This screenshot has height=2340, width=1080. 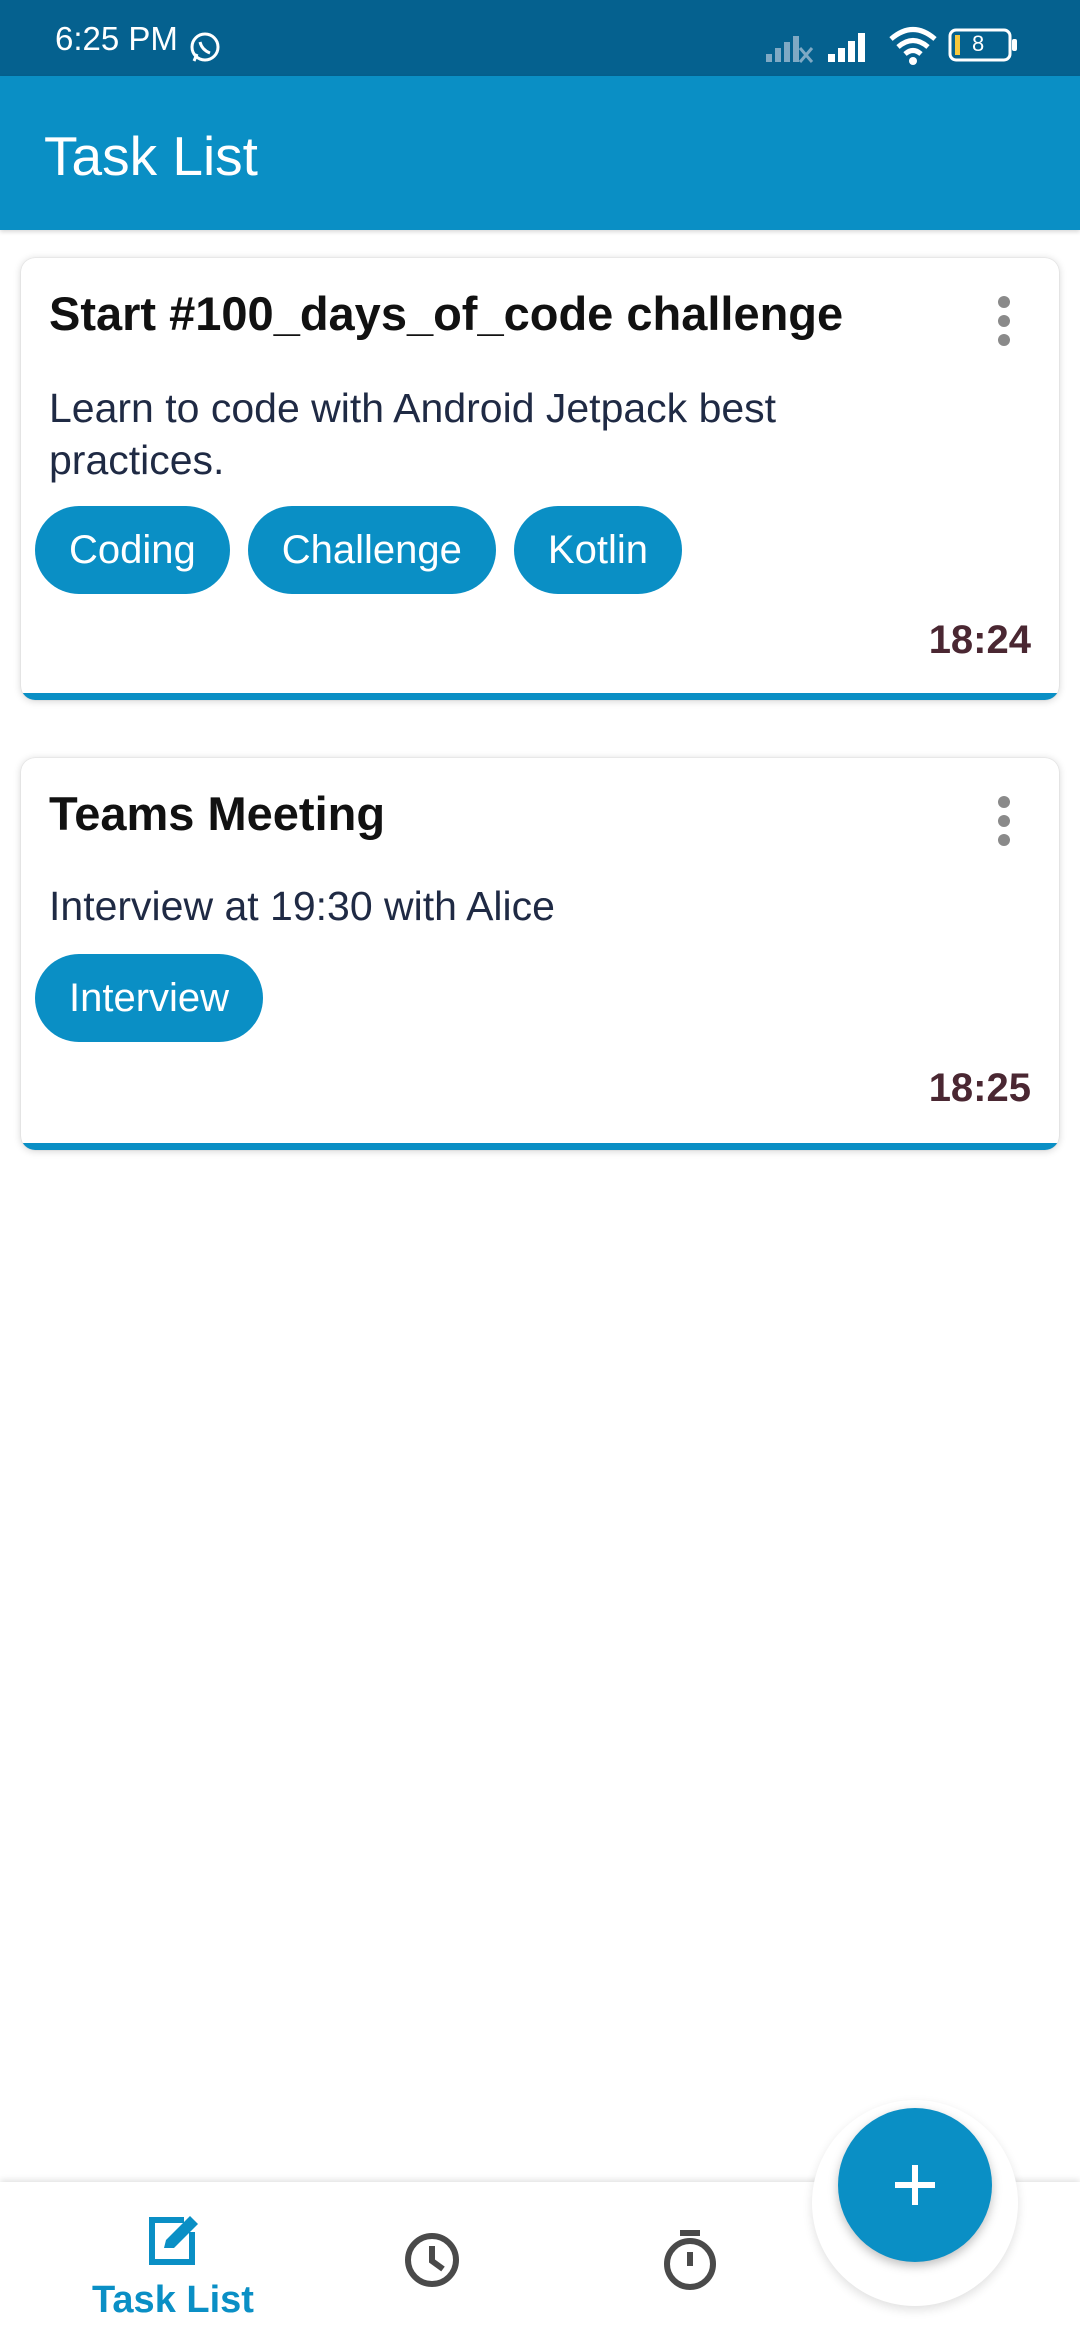 I want to click on timer-icon, so click(x=690, y=2260).